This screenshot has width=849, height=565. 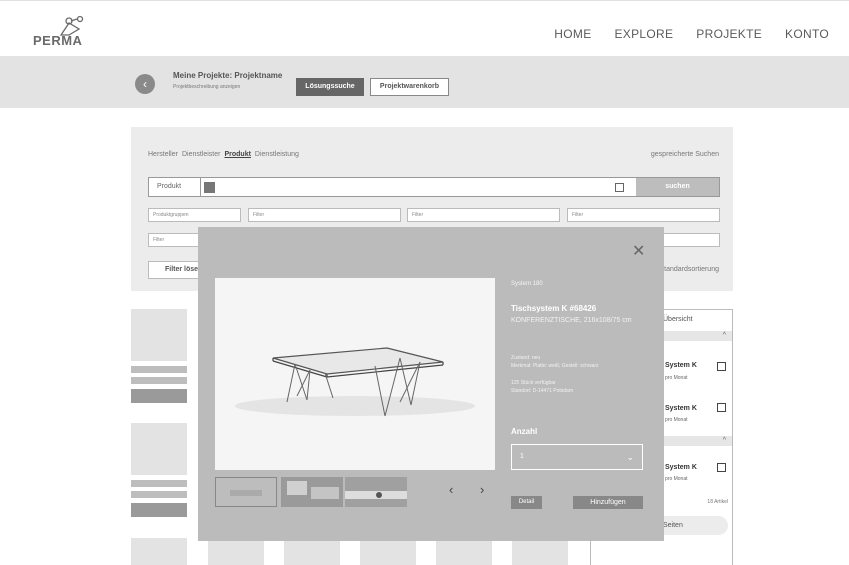 I want to click on next-image-icon: ›, so click(x=482, y=489).